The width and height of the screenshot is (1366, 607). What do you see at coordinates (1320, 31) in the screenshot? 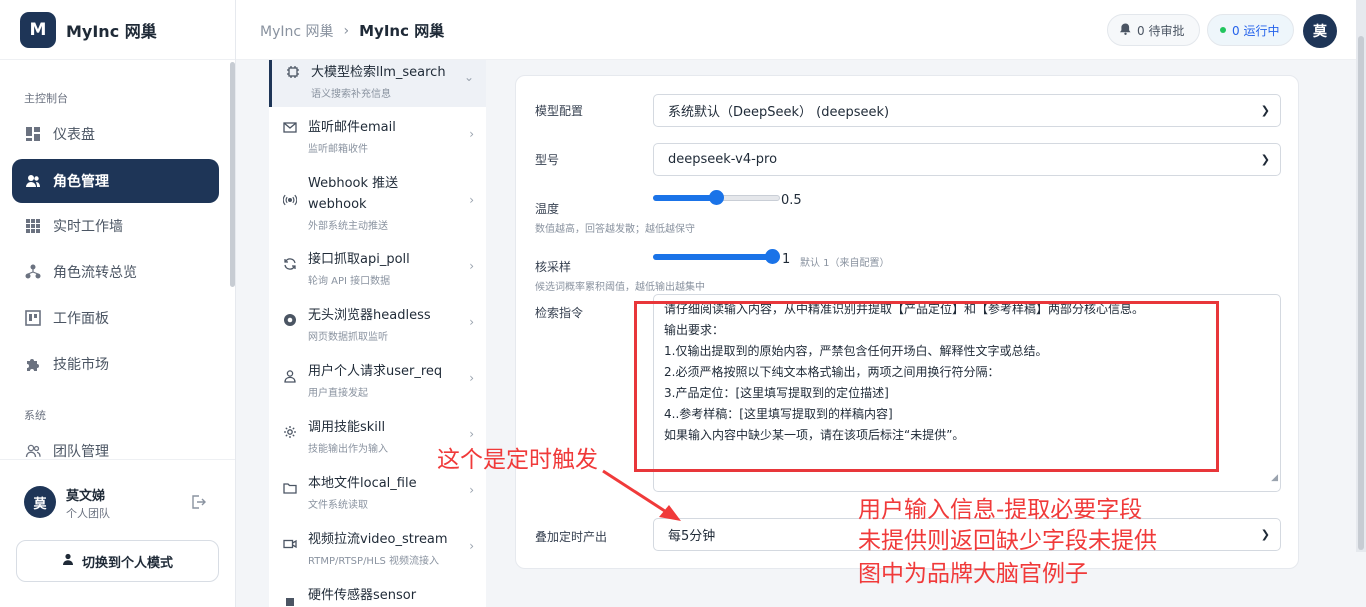
I see `header-avatar: 莫` at bounding box center [1320, 31].